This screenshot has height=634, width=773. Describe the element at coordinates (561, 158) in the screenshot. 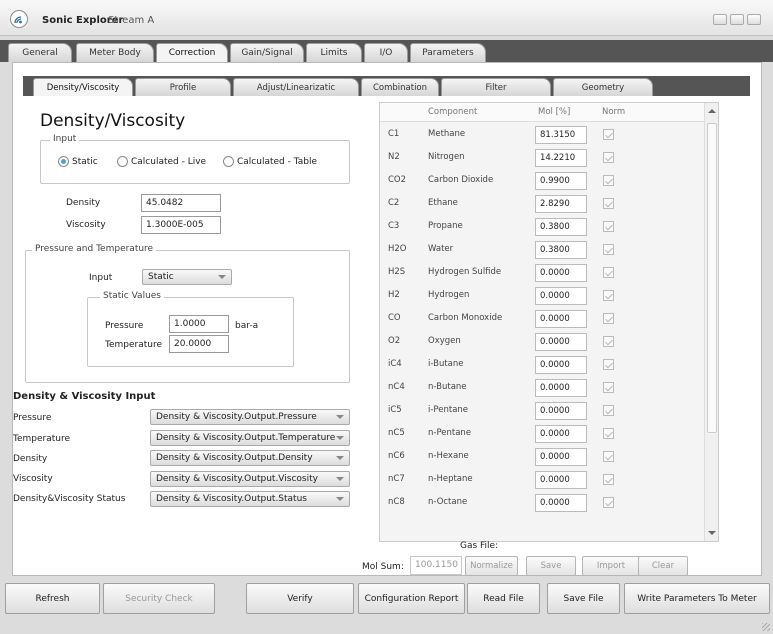

I see `mol-percent-field: 14.2210` at that location.